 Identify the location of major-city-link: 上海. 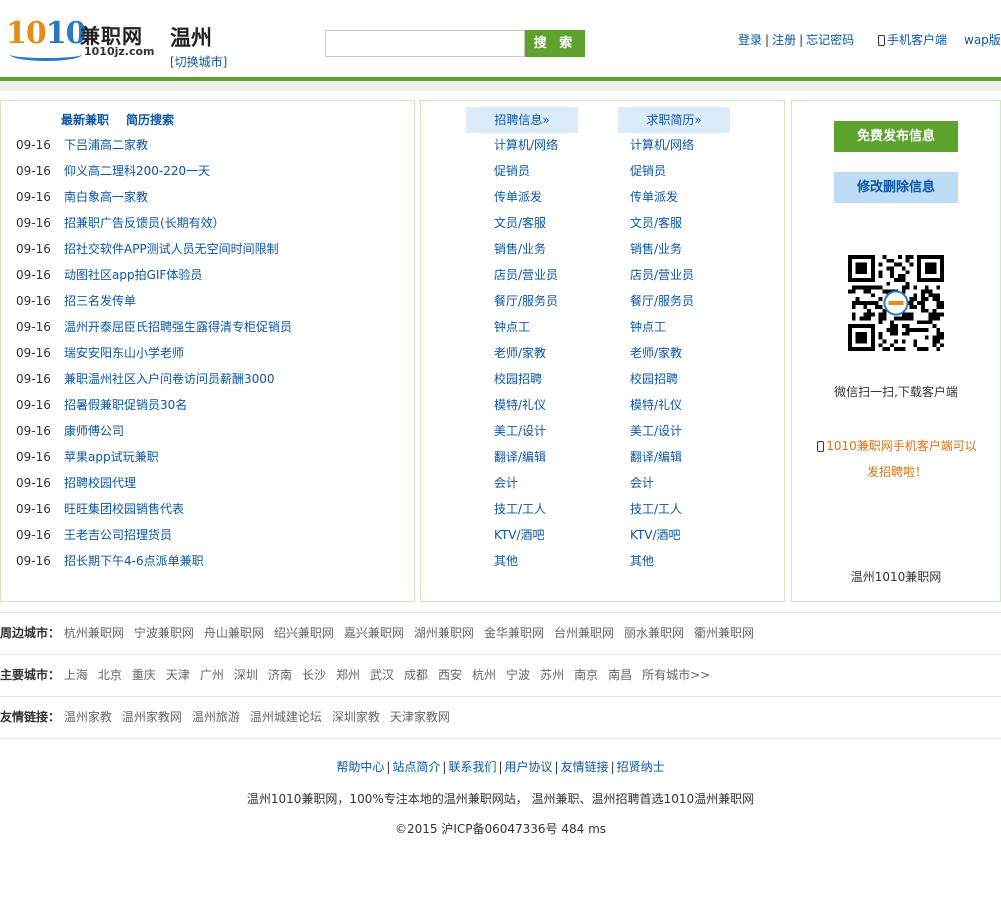
(76, 675).